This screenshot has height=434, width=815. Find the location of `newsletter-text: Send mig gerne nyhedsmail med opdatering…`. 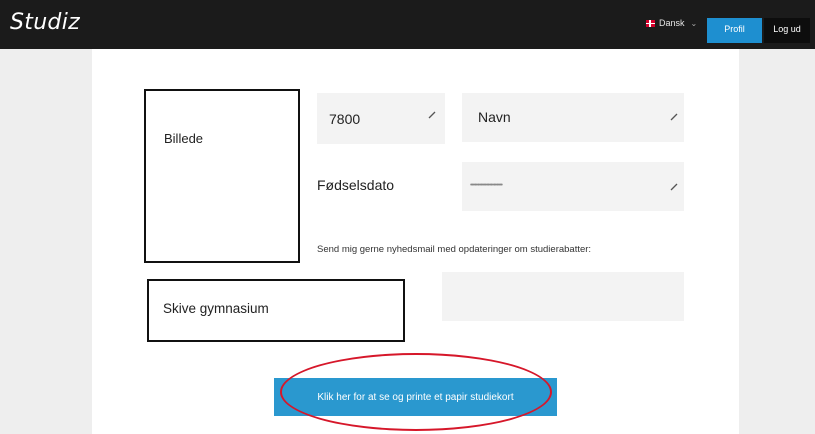

newsletter-text: Send mig gerne nyhedsmail med opdatering… is located at coordinates (454, 249).